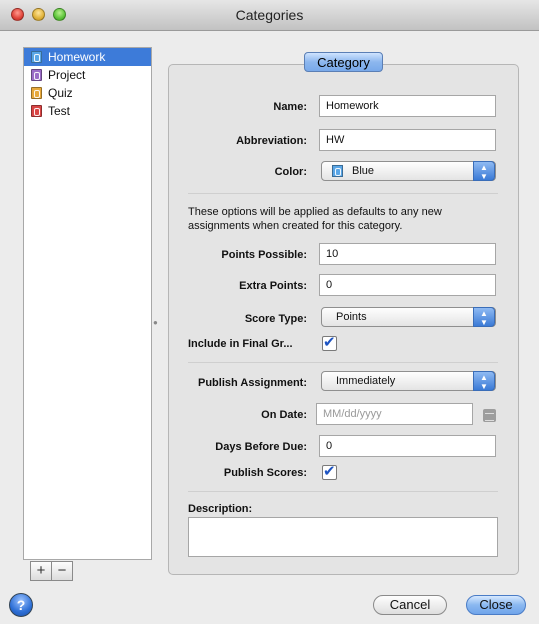  I want to click on name-label: Name:, so click(290, 107).